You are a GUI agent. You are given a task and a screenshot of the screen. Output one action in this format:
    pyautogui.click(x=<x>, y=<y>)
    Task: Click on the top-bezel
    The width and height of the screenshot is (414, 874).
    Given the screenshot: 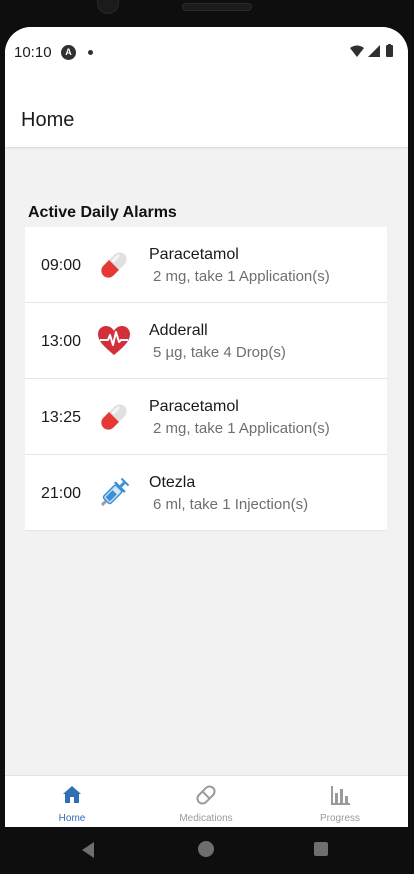 What is the action you would take?
    pyautogui.click(x=207, y=15)
    